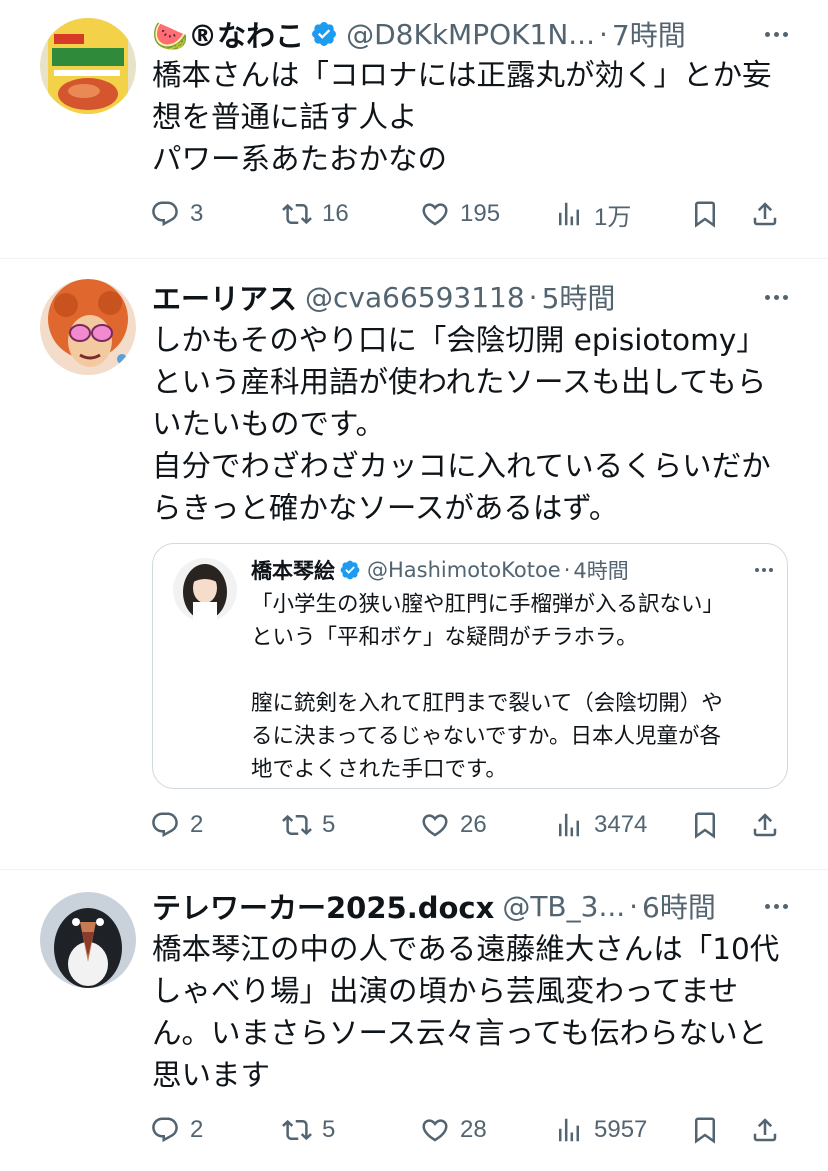  I want to click on tweet-text-line: しゃべり場」出演の頃から芸風変わってませ, so click(445, 991).